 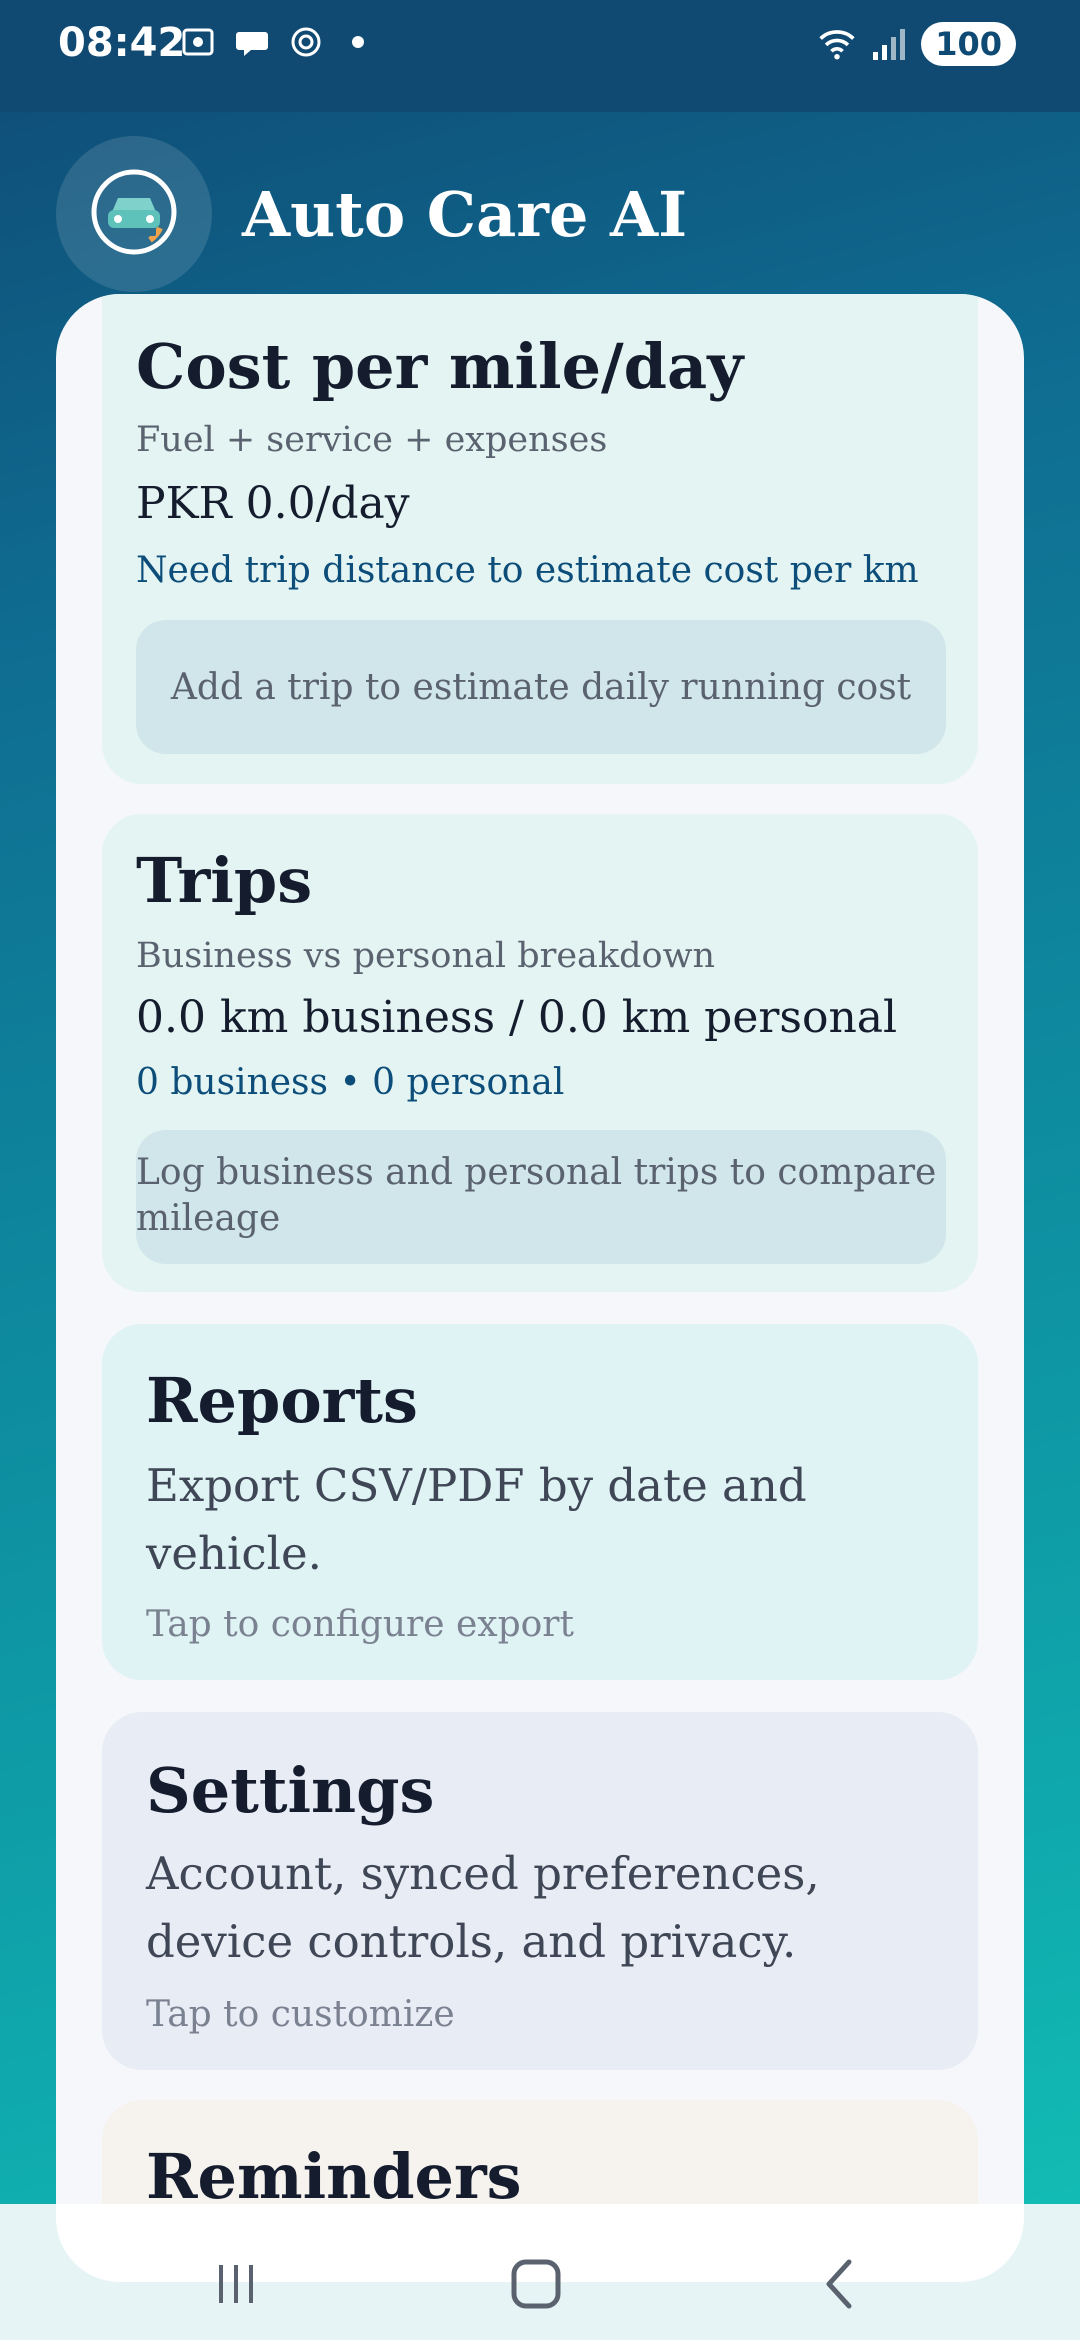 What do you see at coordinates (517, 1017) in the screenshot?
I see `card-value: 0.0 km business / 0.0 km personal` at bounding box center [517, 1017].